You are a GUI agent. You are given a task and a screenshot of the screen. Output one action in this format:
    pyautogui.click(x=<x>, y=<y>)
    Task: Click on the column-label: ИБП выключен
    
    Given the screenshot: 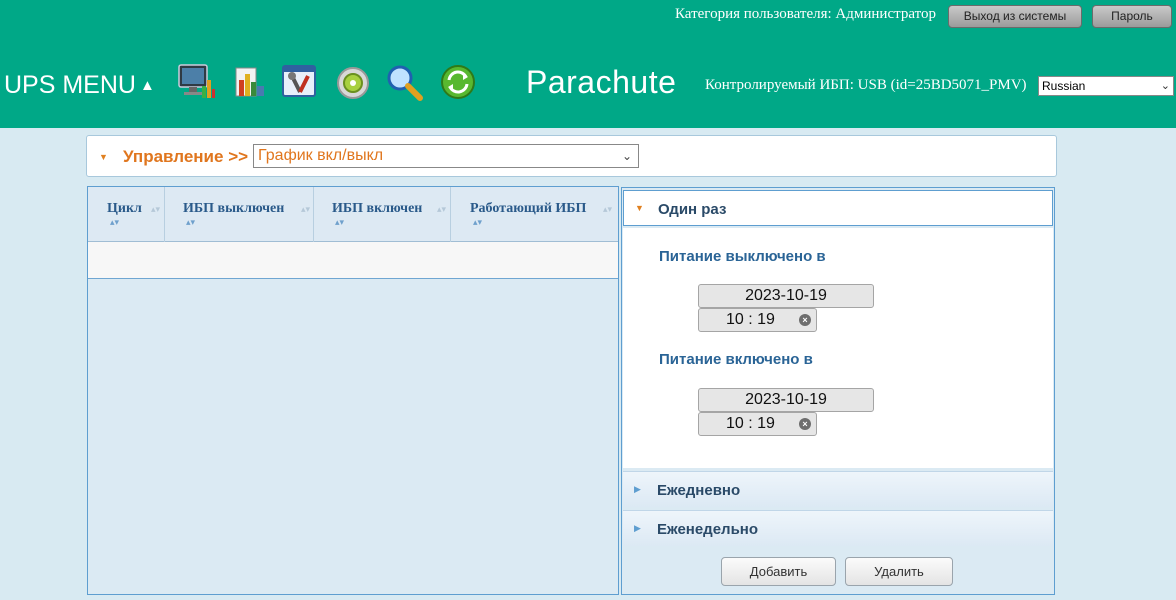 What is the action you would take?
    pyautogui.click(x=234, y=208)
    